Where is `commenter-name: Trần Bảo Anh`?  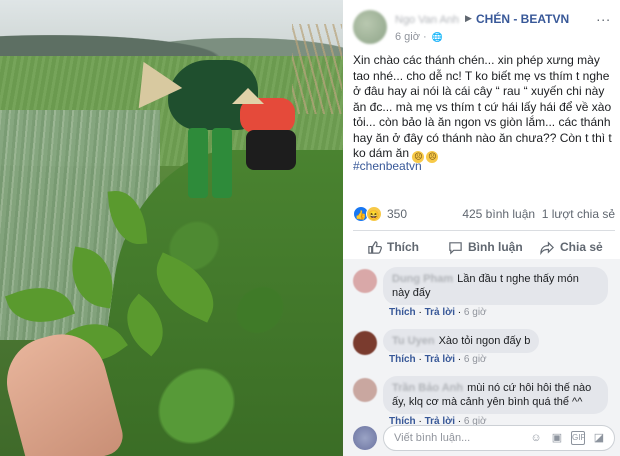 commenter-name: Trần Bảo Anh is located at coordinates (427, 388).